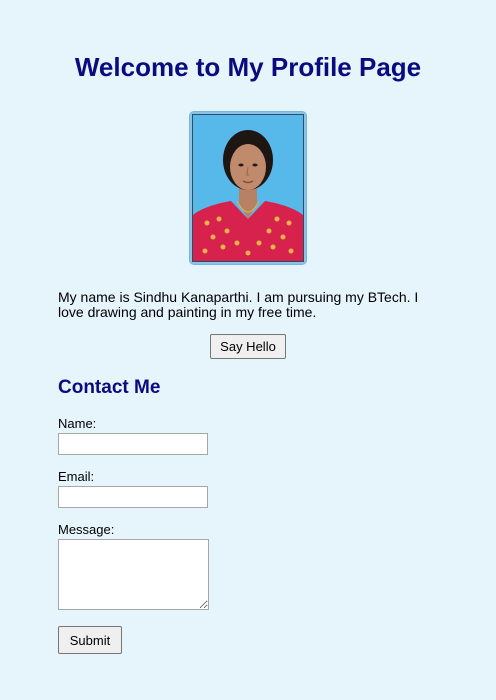 This screenshot has height=700, width=496. I want to click on email-label: Email:, so click(76, 476).